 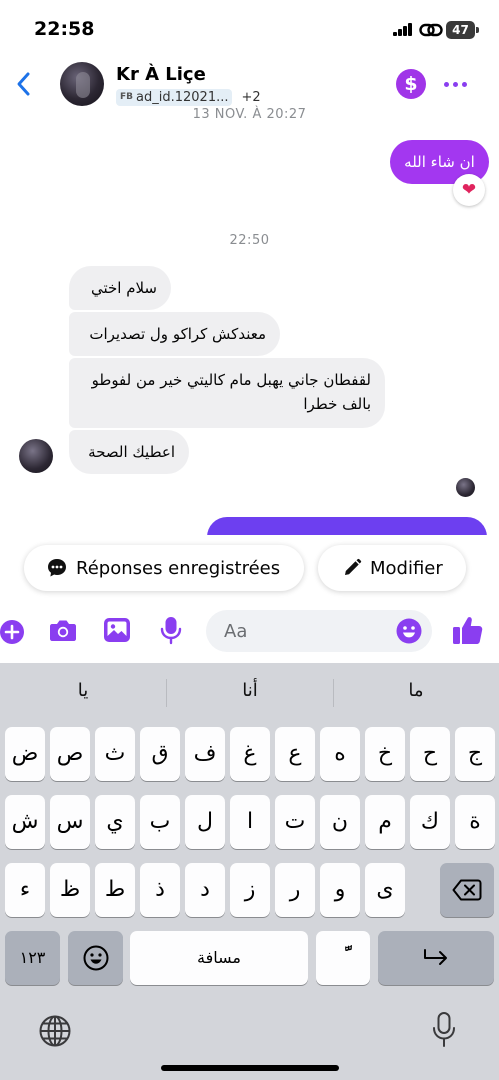 I want to click on time-divider: 22:50, so click(x=249, y=240).